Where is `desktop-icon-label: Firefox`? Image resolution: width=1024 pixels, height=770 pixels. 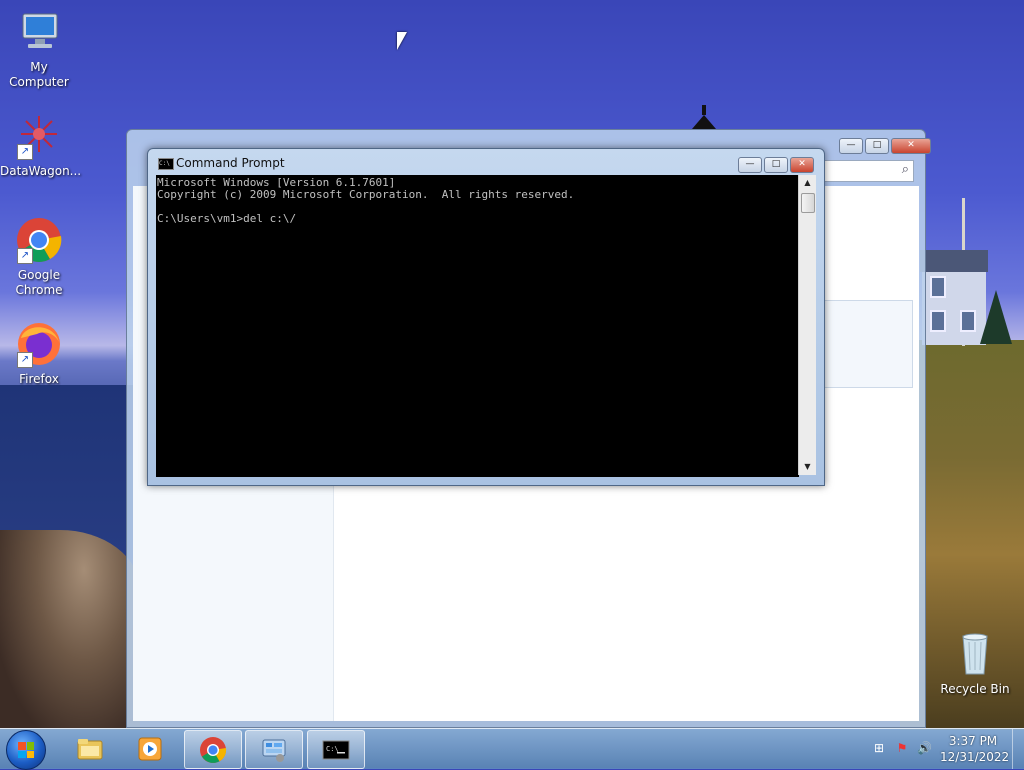 desktop-icon-label: Firefox is located at coordinates (39, 379).